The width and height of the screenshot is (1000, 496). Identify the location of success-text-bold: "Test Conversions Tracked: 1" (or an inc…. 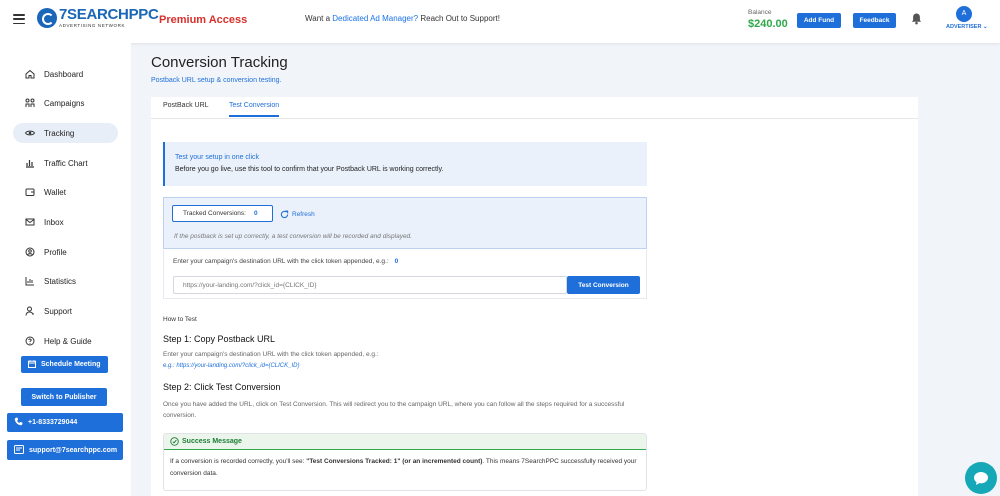
(394, 461).